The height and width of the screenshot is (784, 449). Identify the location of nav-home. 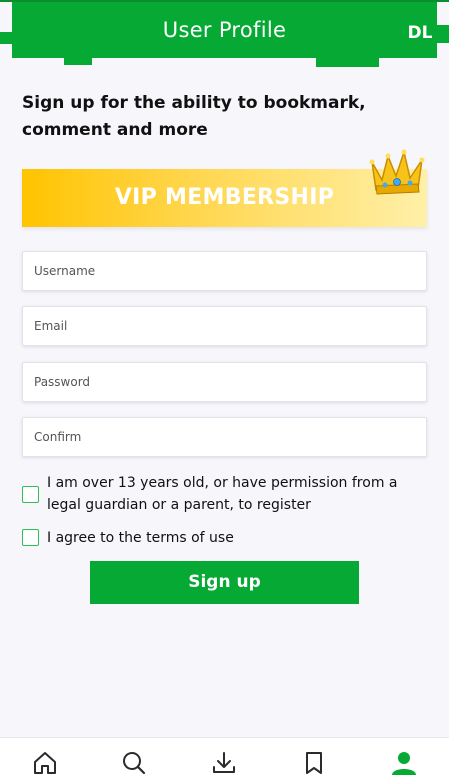
(45, 764).